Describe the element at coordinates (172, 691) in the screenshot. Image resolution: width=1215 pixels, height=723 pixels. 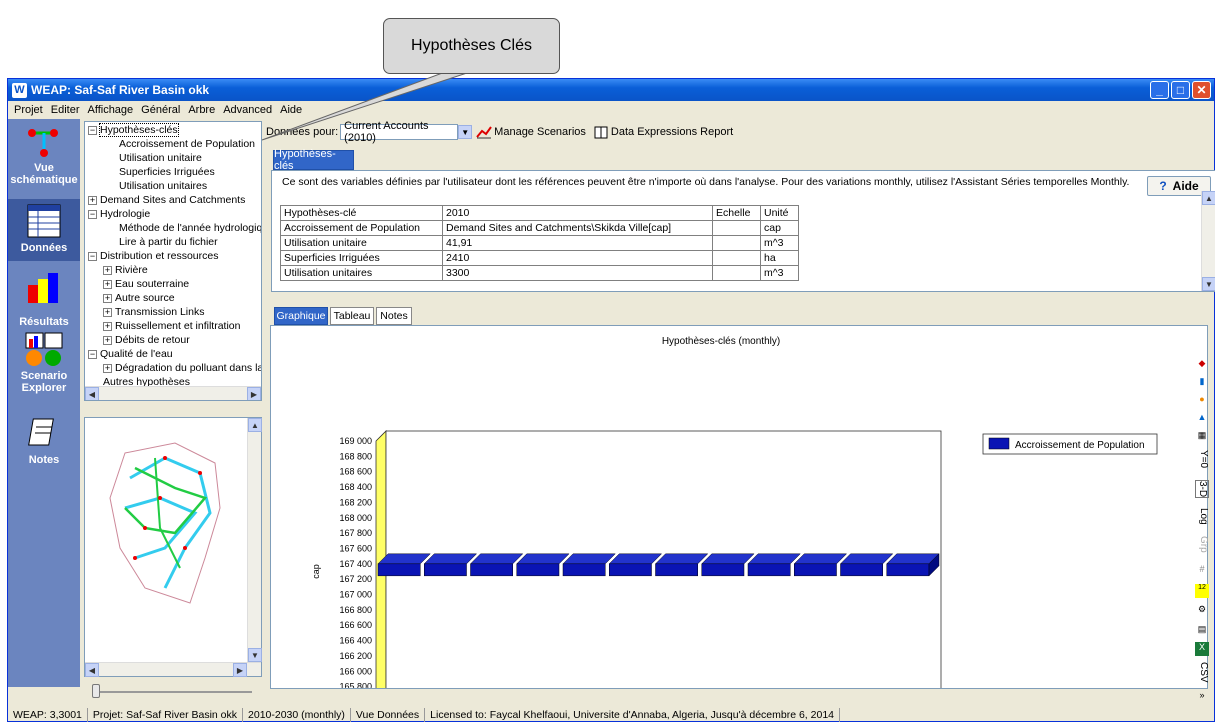
I see `zoom-slider` at that location.